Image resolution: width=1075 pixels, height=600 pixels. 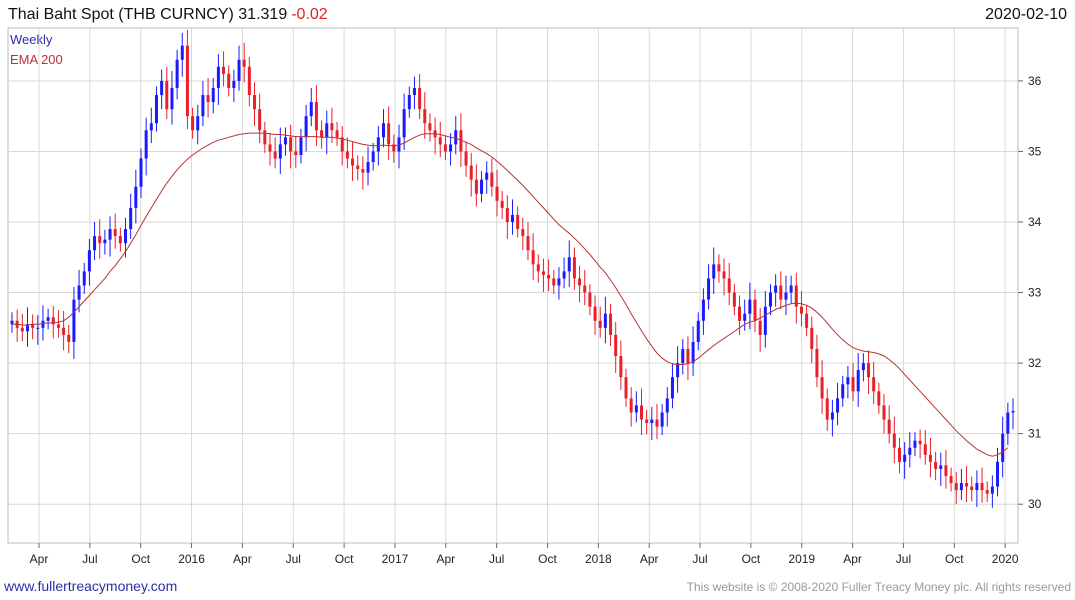 I want to click on x-tick-label: 2019, so click(x=801, y=559).